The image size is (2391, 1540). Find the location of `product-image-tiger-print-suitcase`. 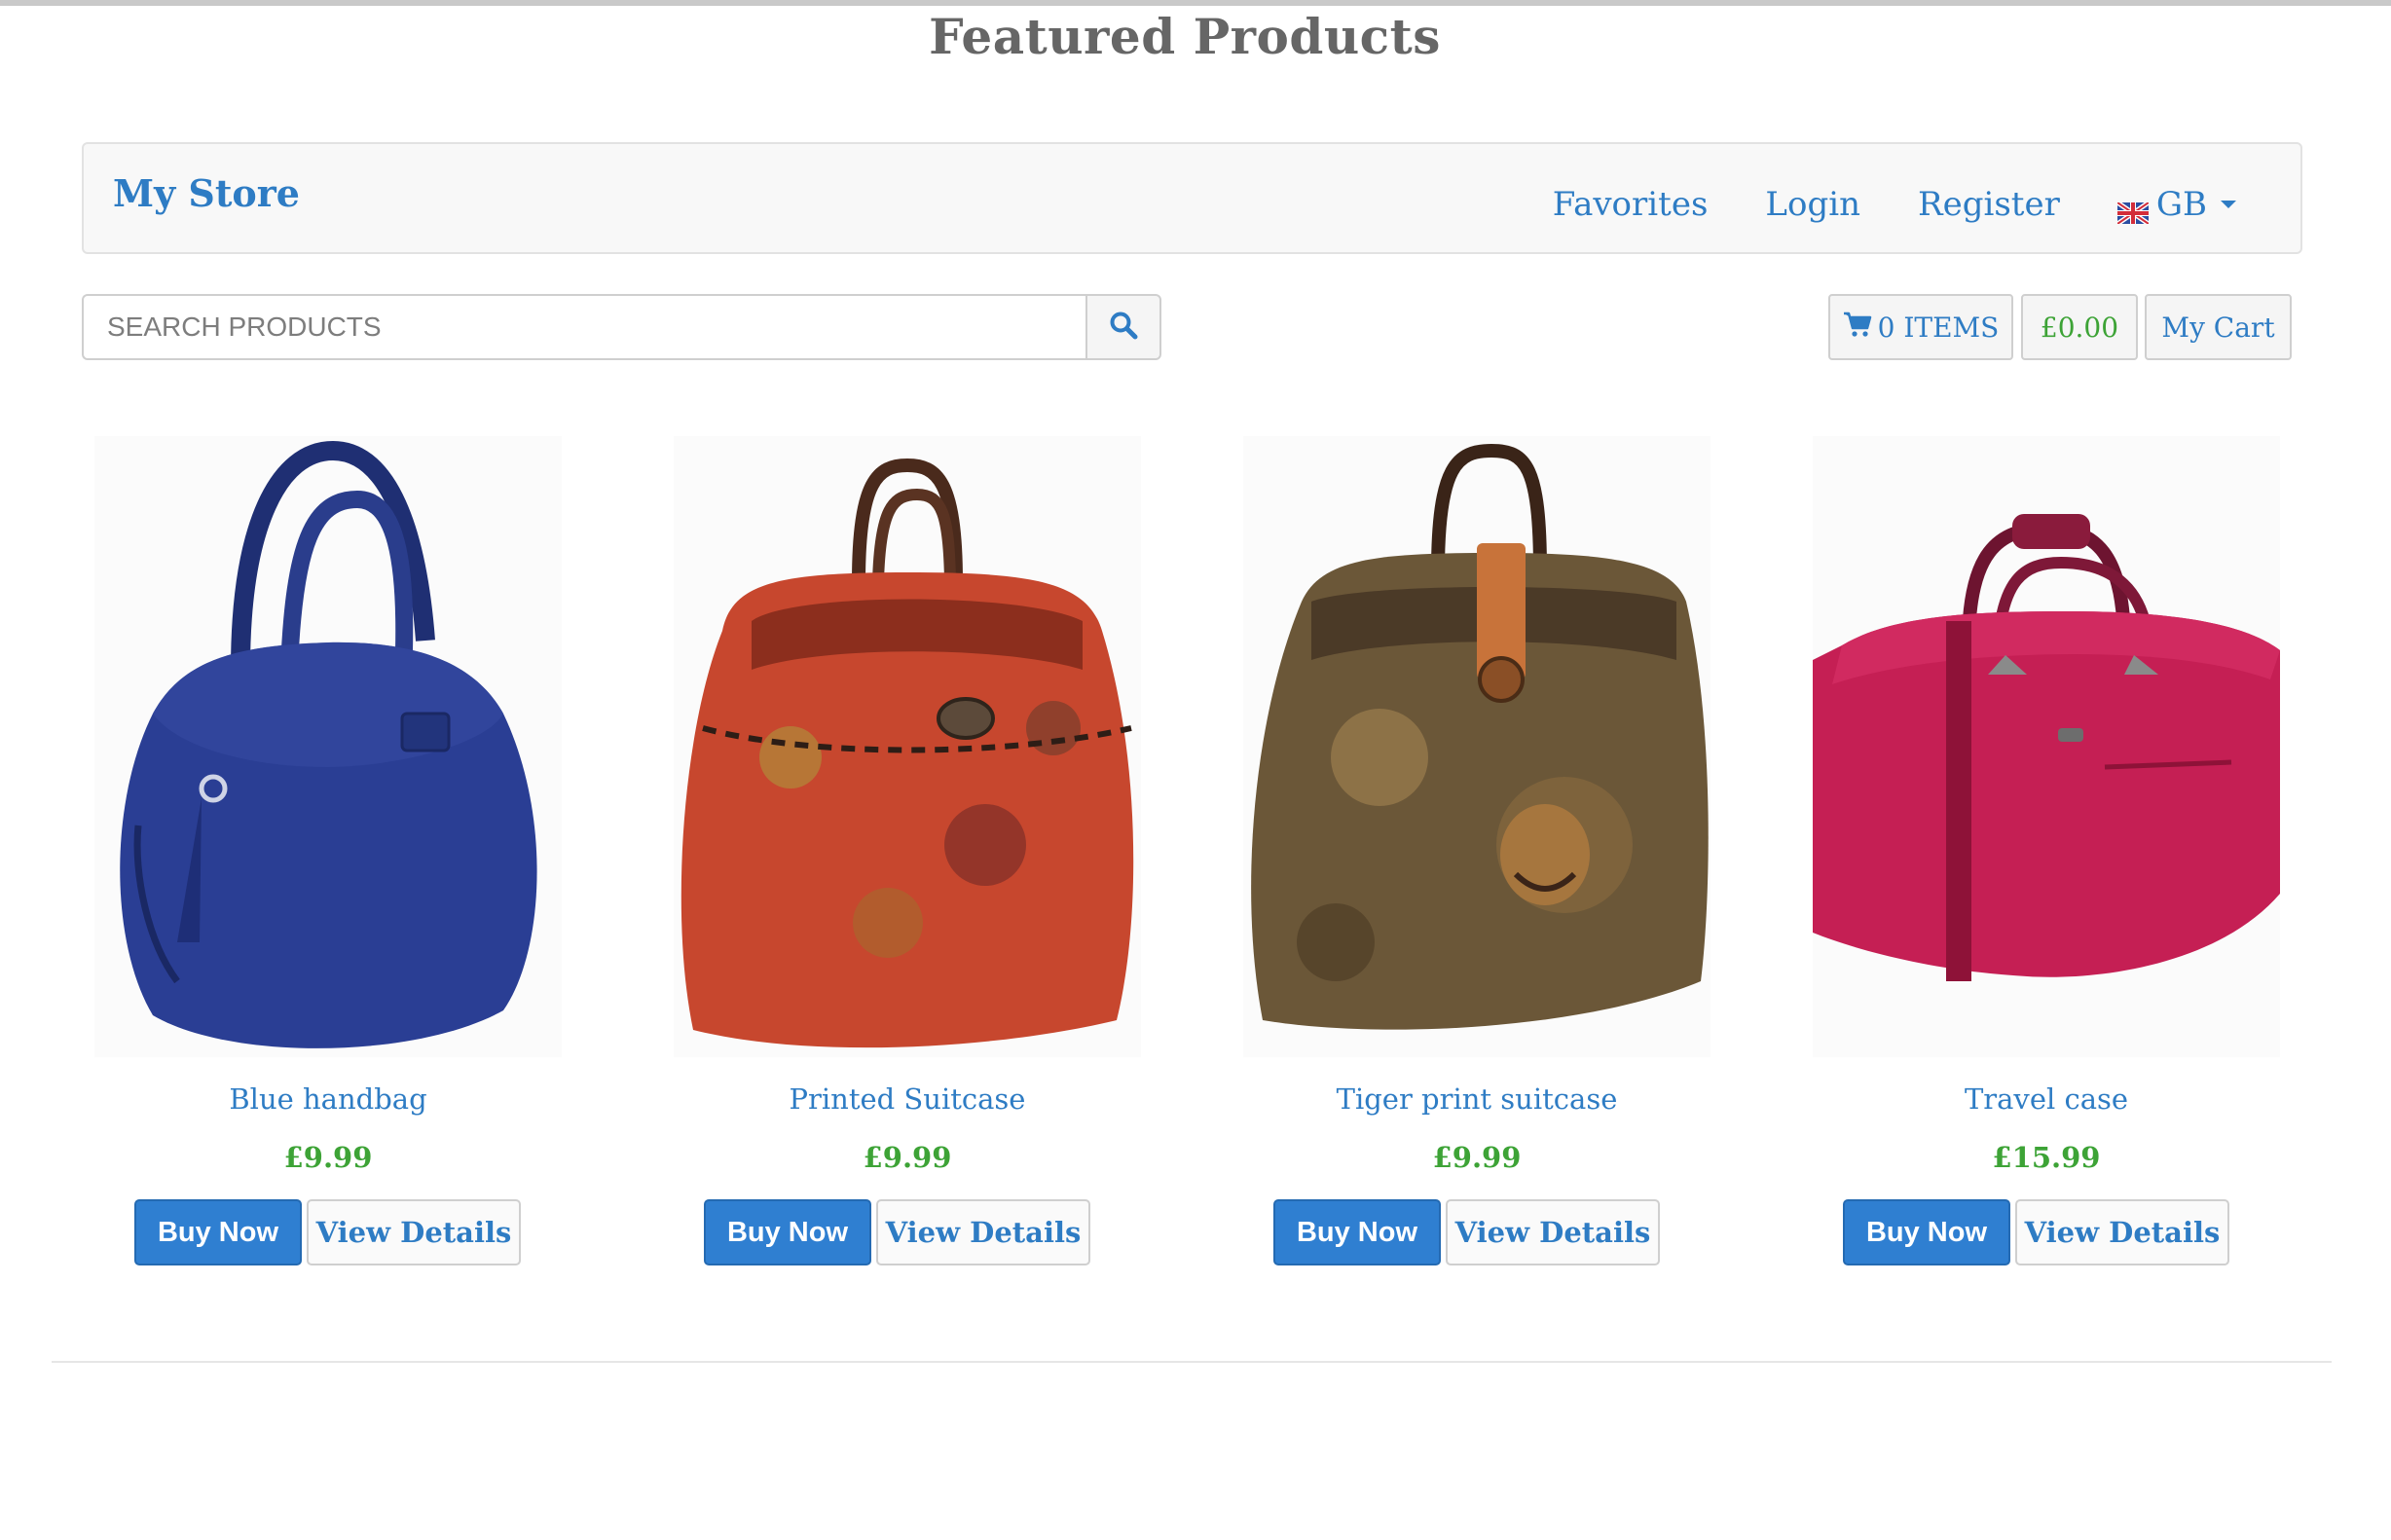

product-image-tiger-print-suitcase is located at coordinates (1476, 746).